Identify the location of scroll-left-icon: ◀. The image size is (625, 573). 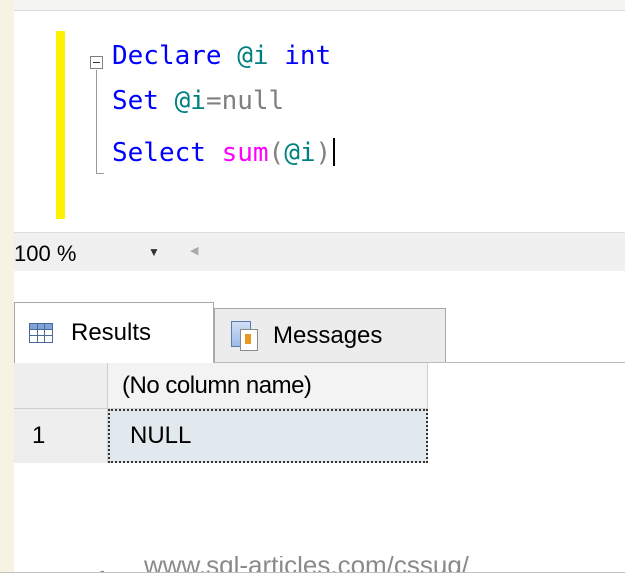
(194, 250).